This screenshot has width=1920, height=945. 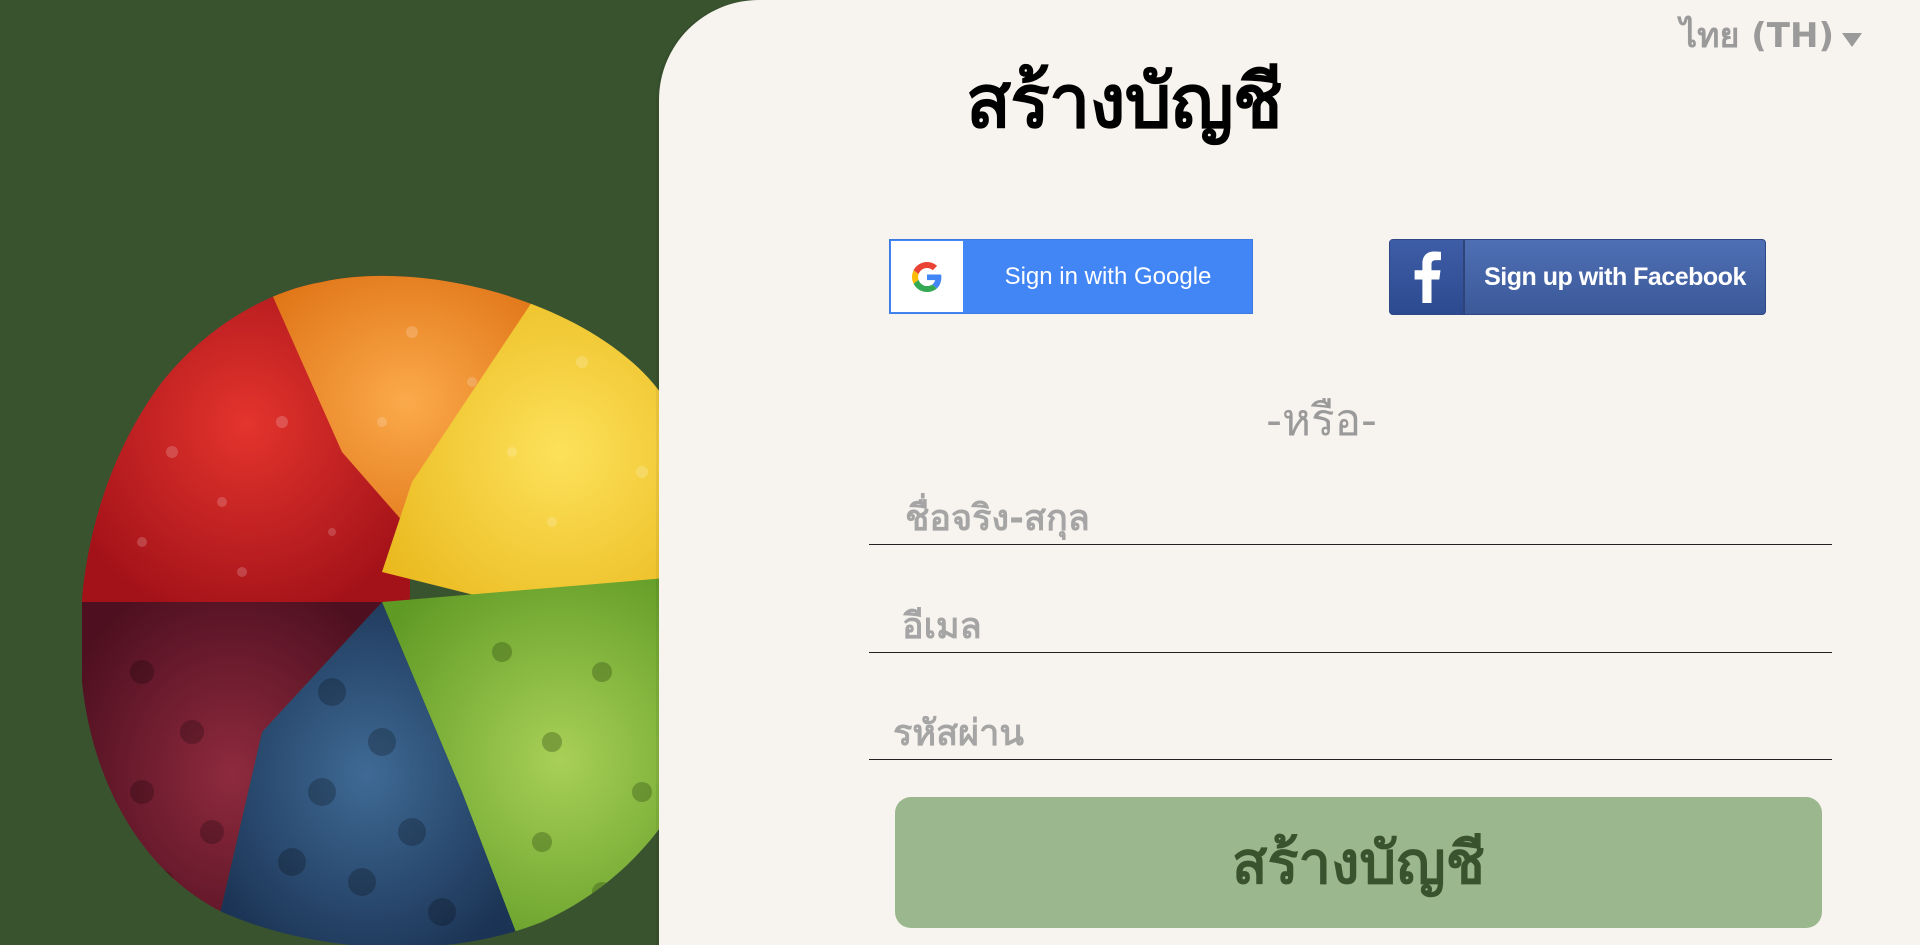 I want to click on facebook-signup-button: Sign up with Facebook, so click(x=1577, y=277).